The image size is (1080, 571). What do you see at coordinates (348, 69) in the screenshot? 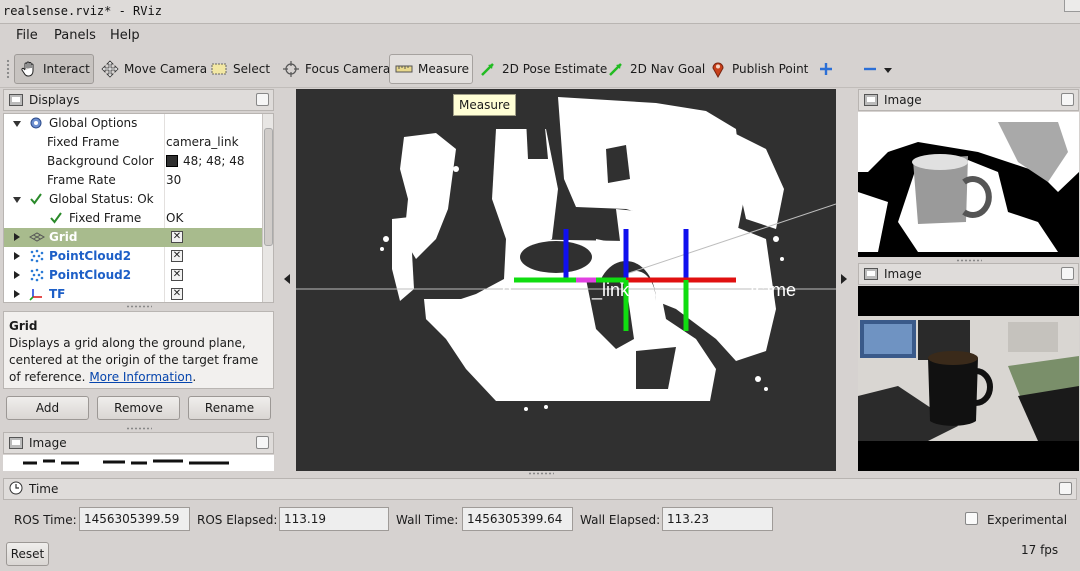
I see `focus-camera-label: Focus Camera` at bounding box center [348, 69].